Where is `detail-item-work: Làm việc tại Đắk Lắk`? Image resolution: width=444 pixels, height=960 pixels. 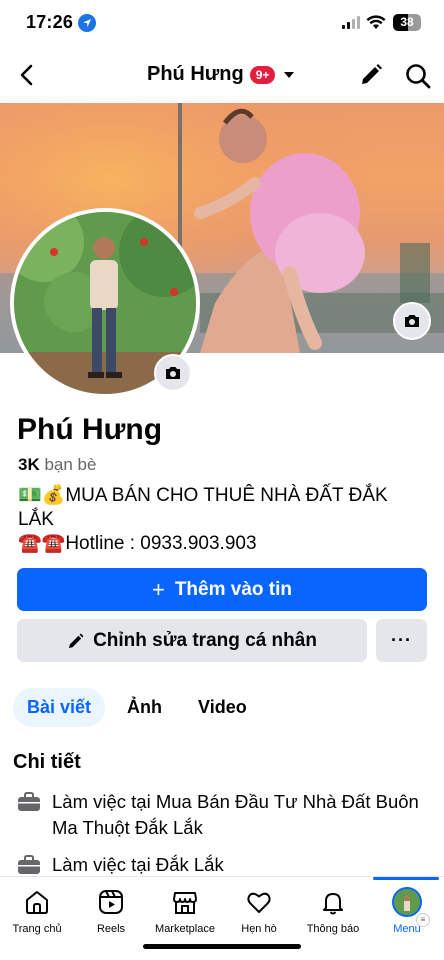 detail-item-work: Làm việc tại Đắk Lắk is located at coordinates (219, 865).